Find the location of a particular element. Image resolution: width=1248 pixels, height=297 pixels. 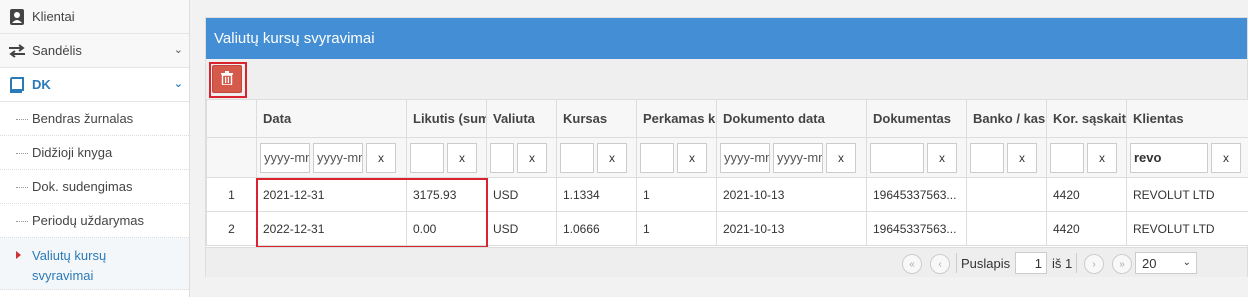

prev-page-button: ‹ is located at coordinates (940, 264).